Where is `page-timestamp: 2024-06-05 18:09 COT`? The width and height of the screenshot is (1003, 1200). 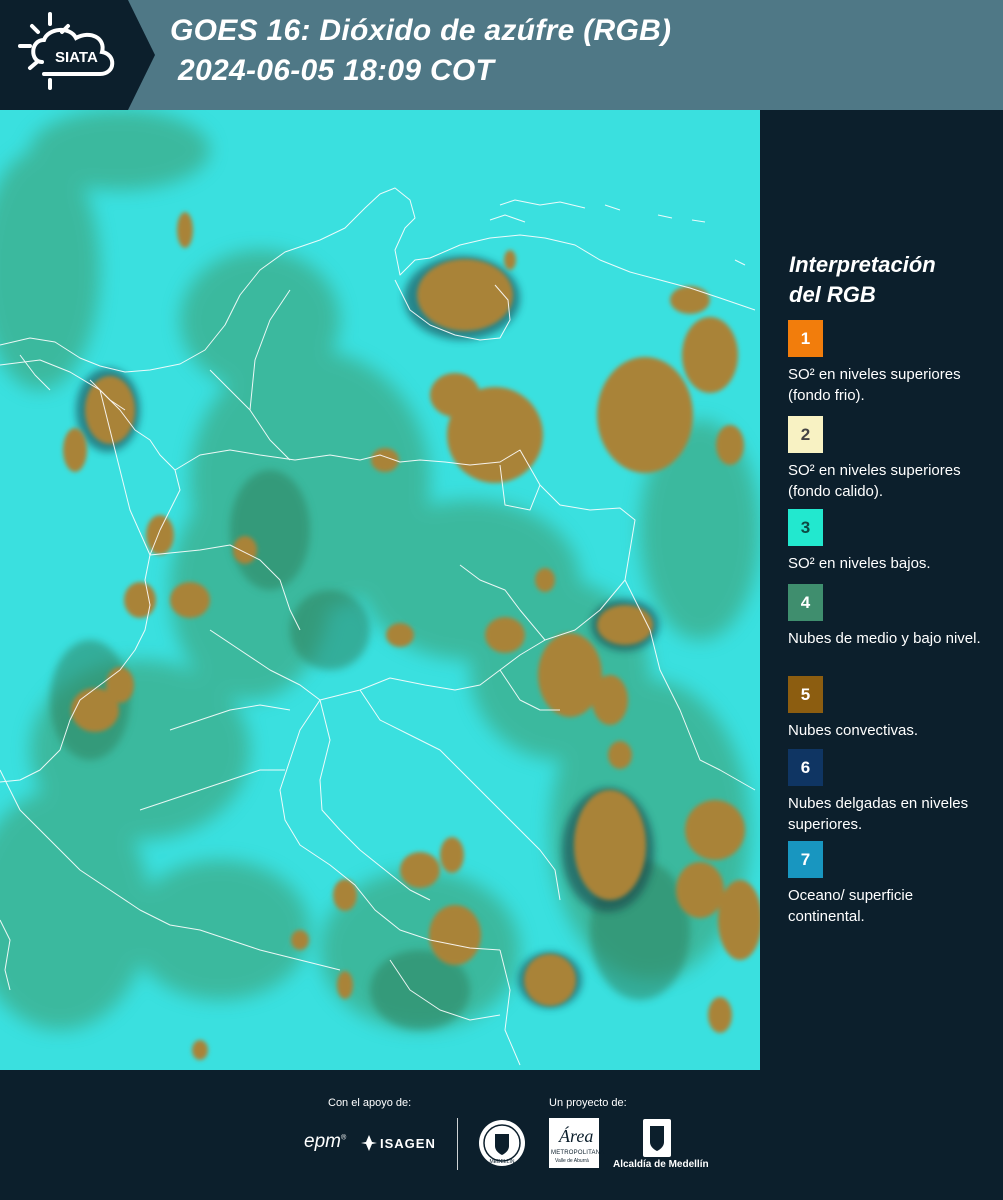 page-timestamp: 2024-06-05 18:09 COT is located at coordinates (336, 70).